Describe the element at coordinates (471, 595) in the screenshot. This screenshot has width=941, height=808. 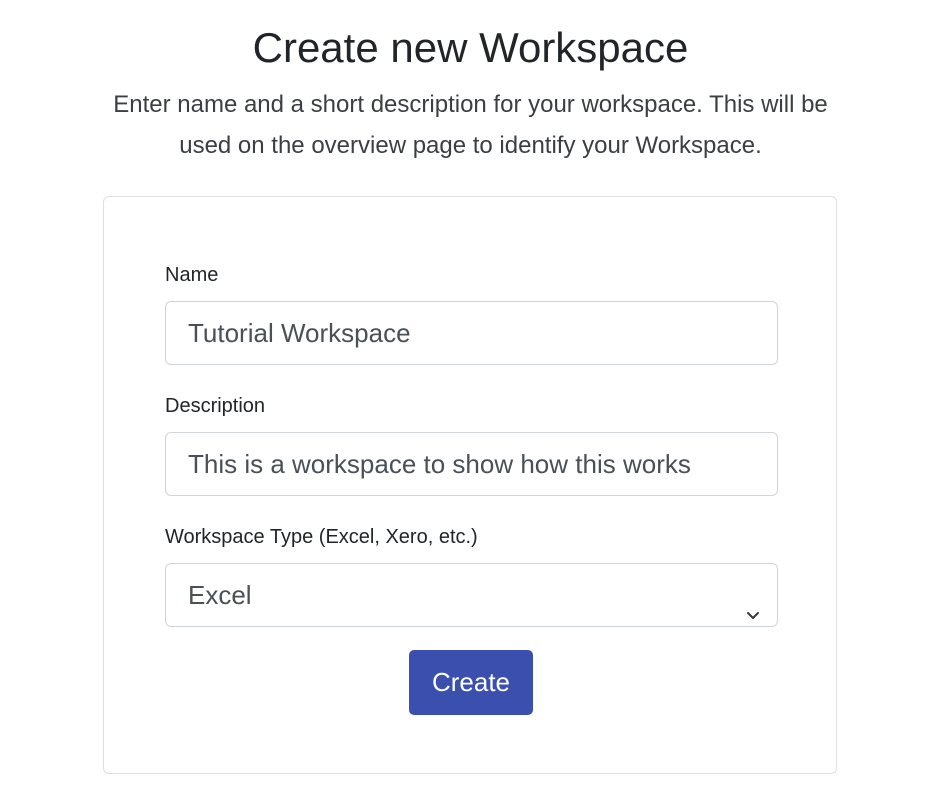
I see `workspace-type-select: Excel` at that location.